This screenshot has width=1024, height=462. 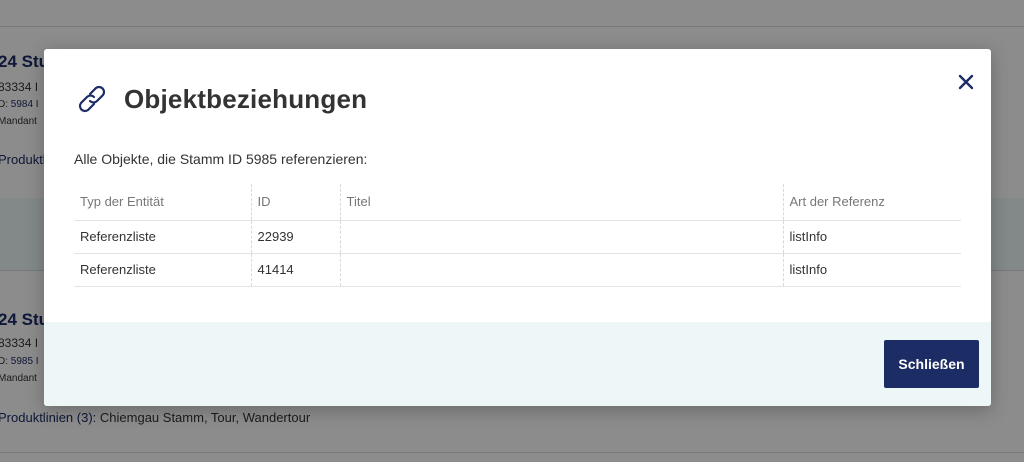 What do you see at coordinates (163, 202) in the screenshot?
I see `column-header-entity-type: Typ der Entität` at bounding box center [163, 202].